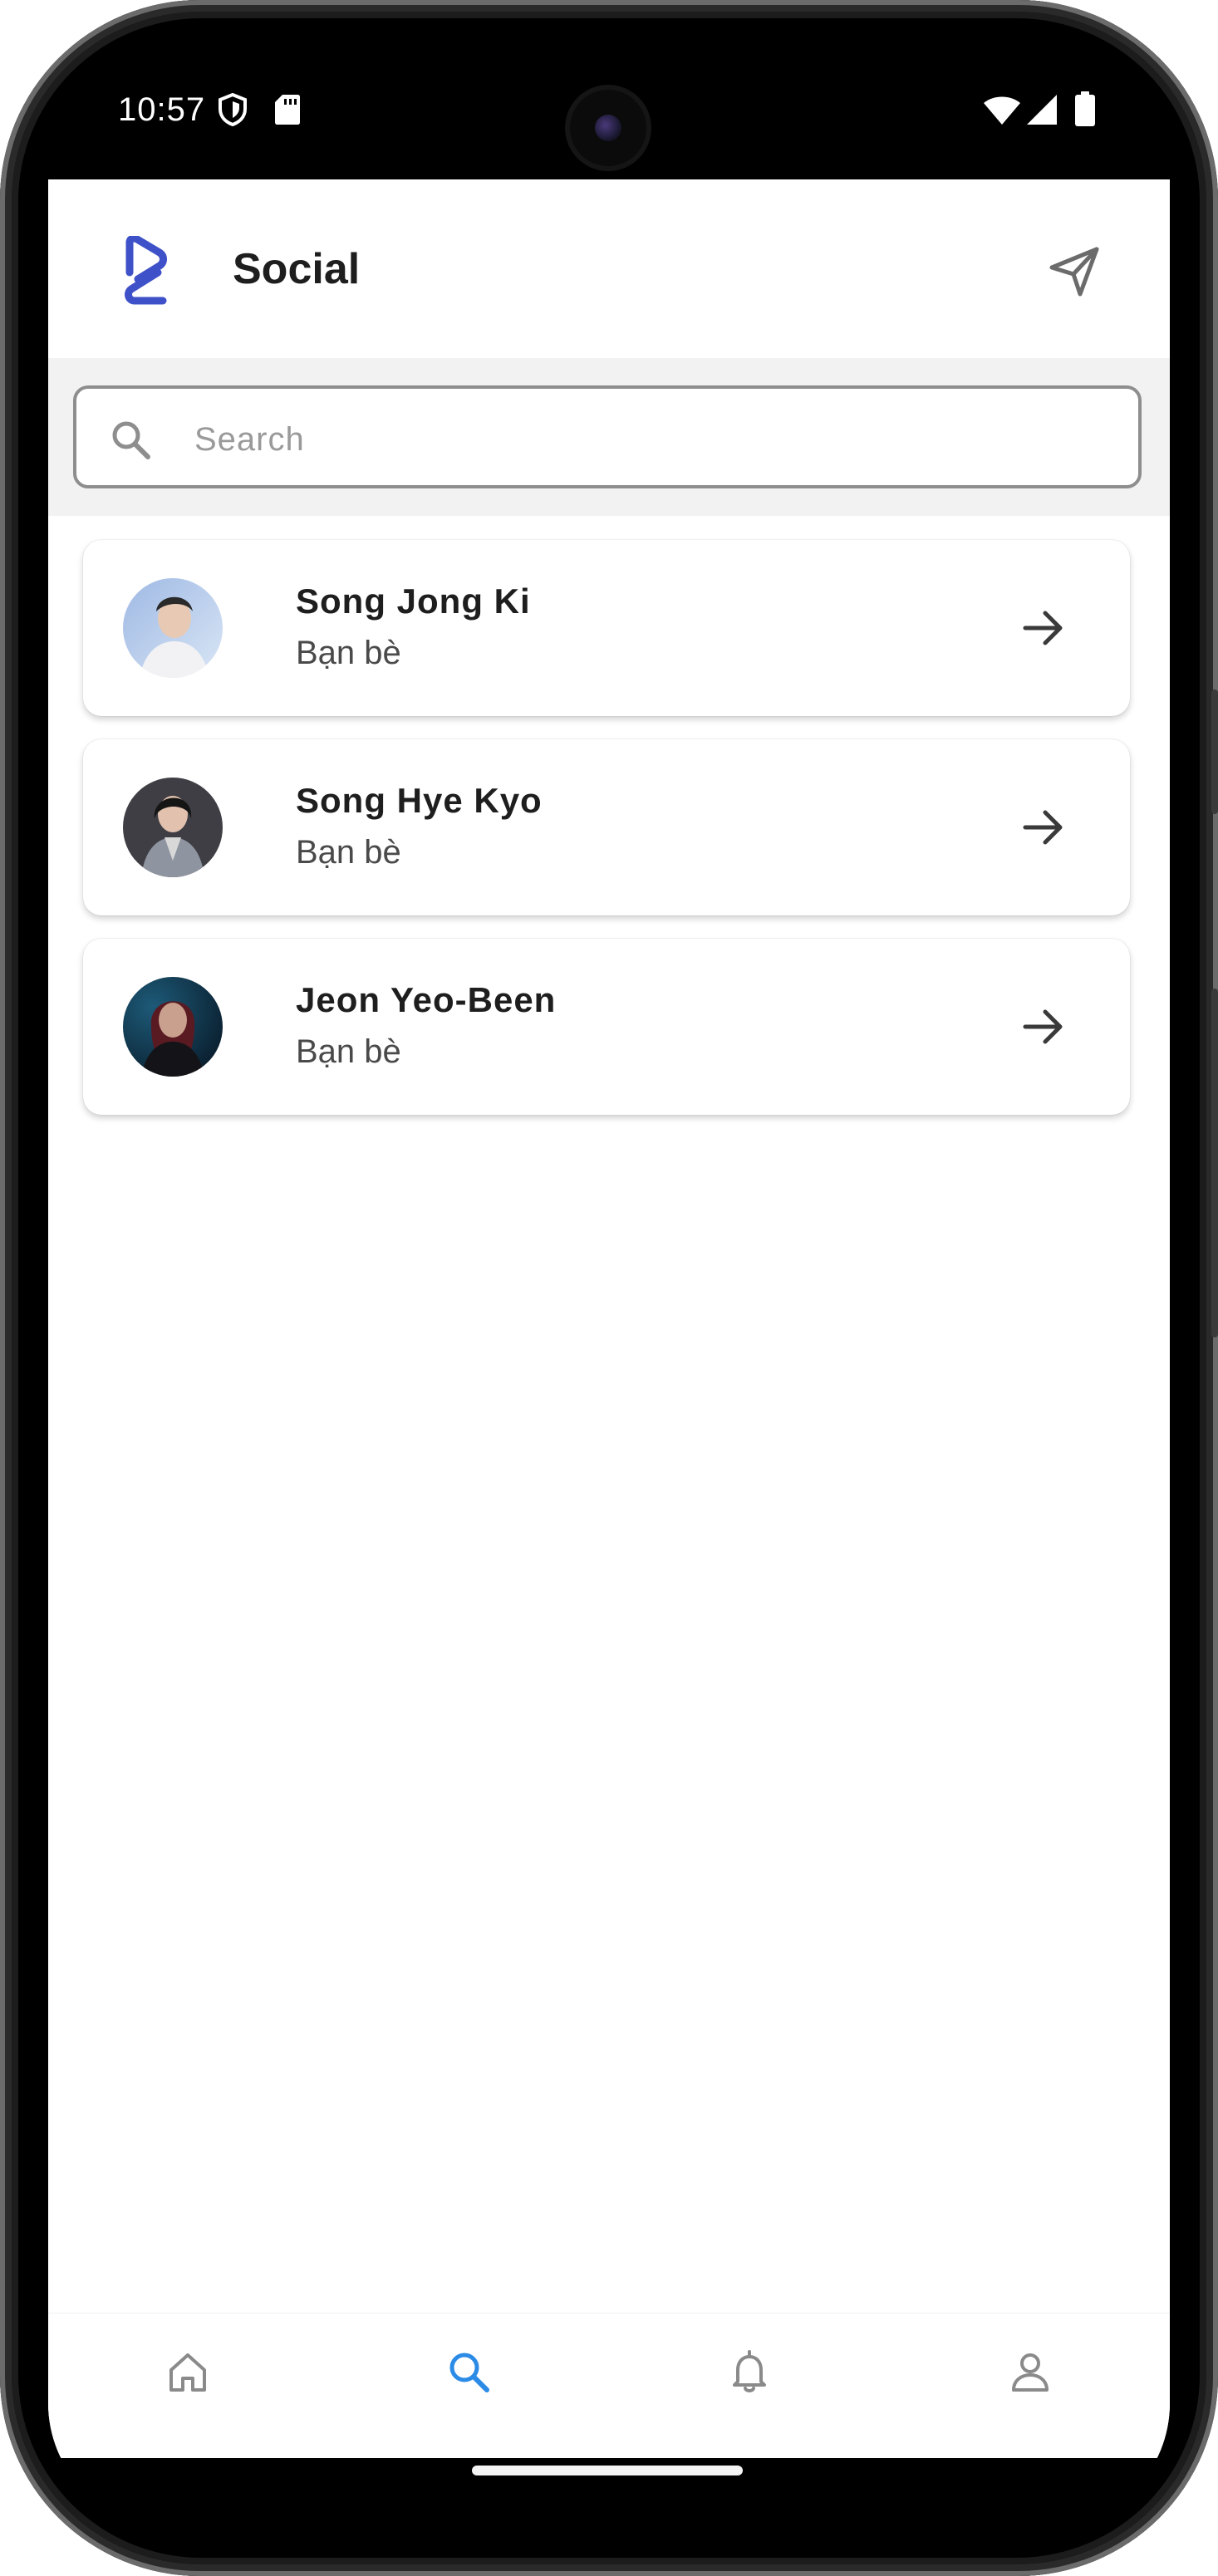  What do you see at coordinates (606, 1027) in the screenshot?
I see `friend-card: Jeon Yeo-Been Bạn bè` at bounding box center [606, 1027].